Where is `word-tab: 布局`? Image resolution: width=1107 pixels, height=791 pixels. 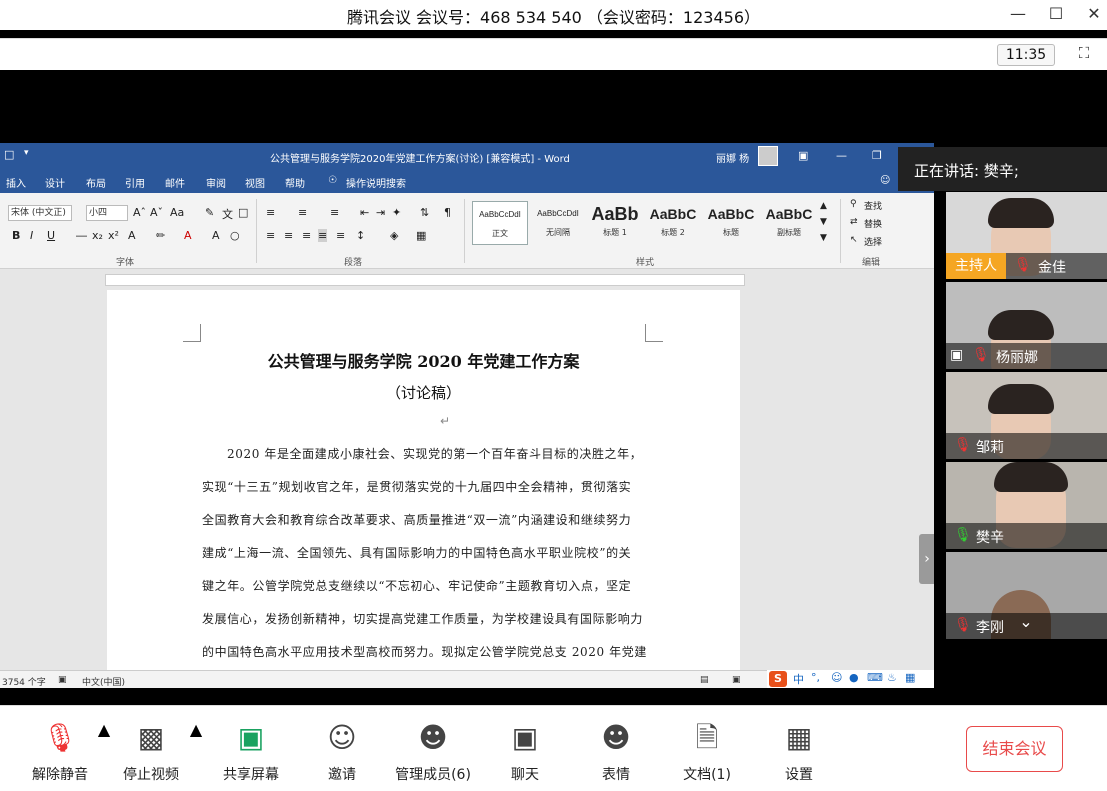
word-tab: 布局 is located at coordinates (96, 184).